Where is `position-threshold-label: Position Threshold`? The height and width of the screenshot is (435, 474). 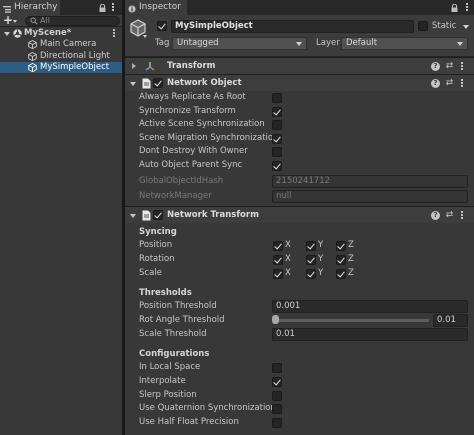 position-threshold-label: Position Threshold is located at coordinates (178, 306).